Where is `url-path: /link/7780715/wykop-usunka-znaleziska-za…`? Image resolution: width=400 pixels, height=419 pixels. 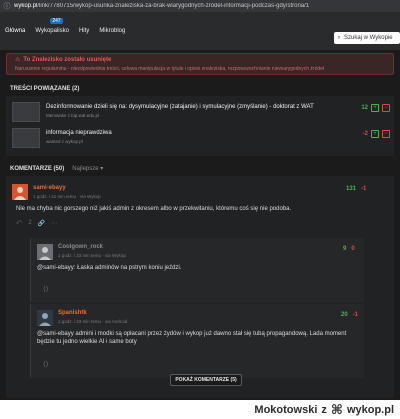
url-path: /link/7780715/wykop-usunka-znaleziska-za… is located at coordinates (173, 6).